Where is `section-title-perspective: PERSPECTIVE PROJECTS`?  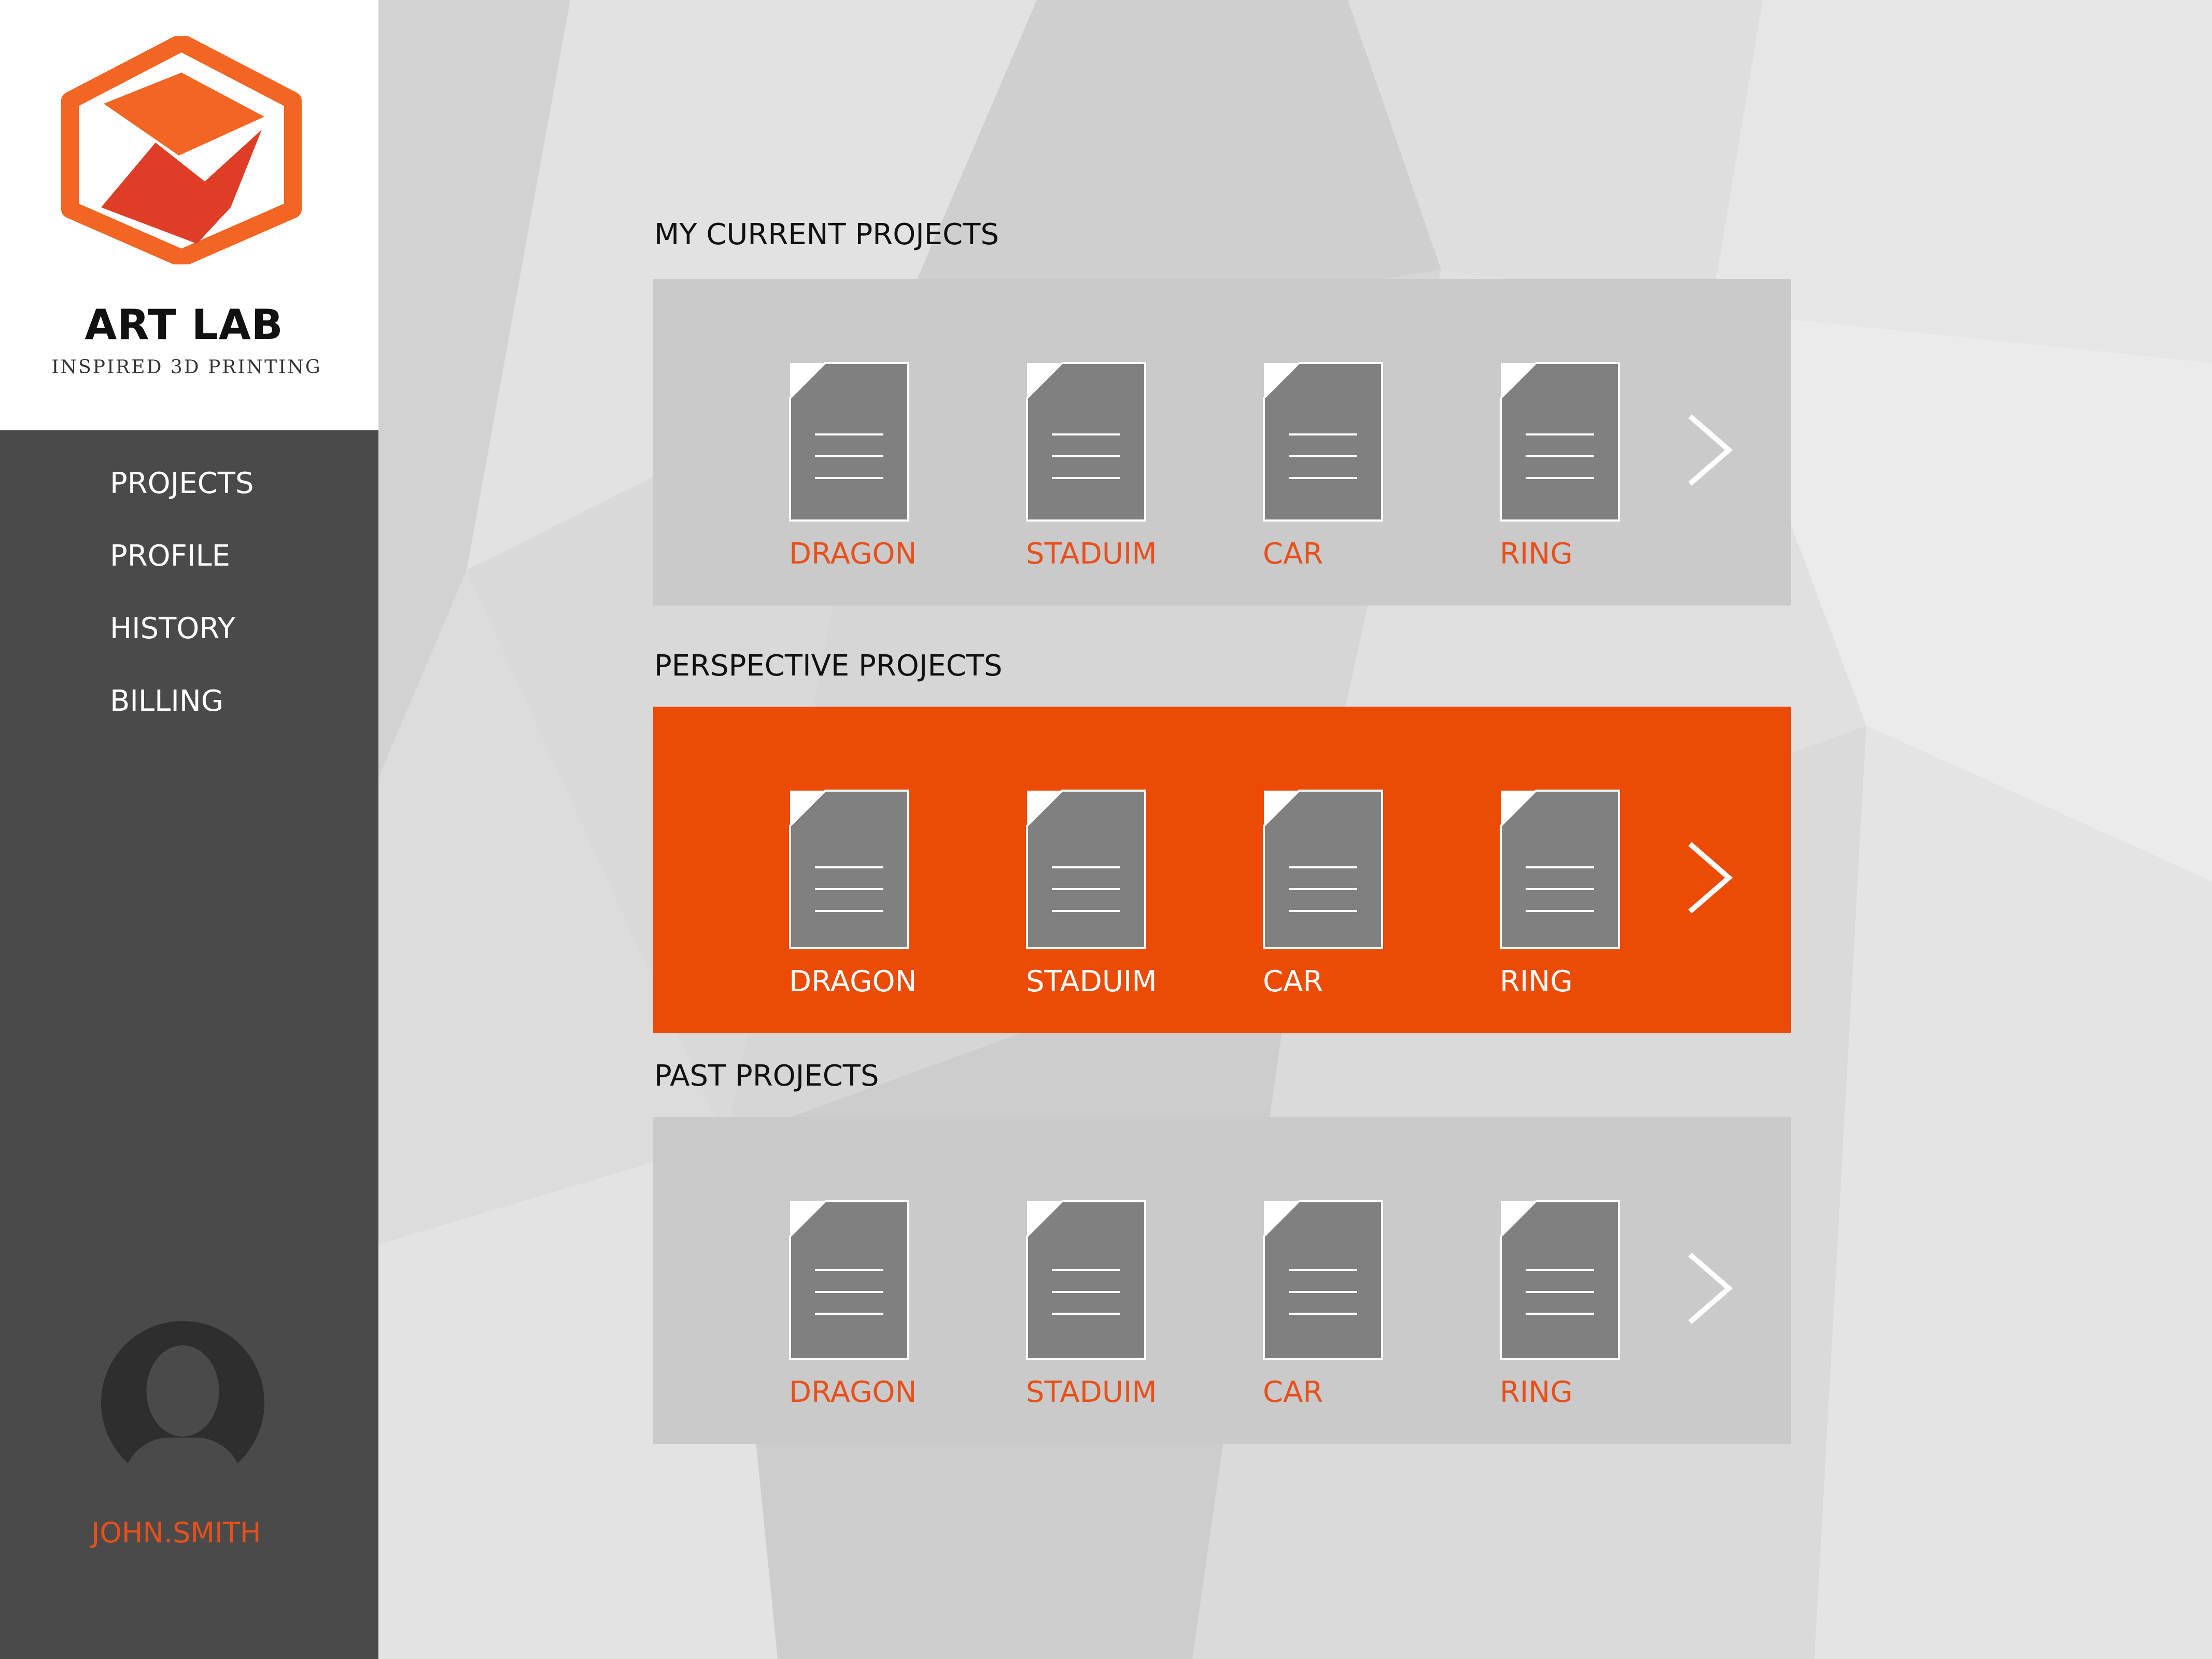
section-title-perspective: PERSPECTIVE PROJECTS is located at coordinates (828, 666).